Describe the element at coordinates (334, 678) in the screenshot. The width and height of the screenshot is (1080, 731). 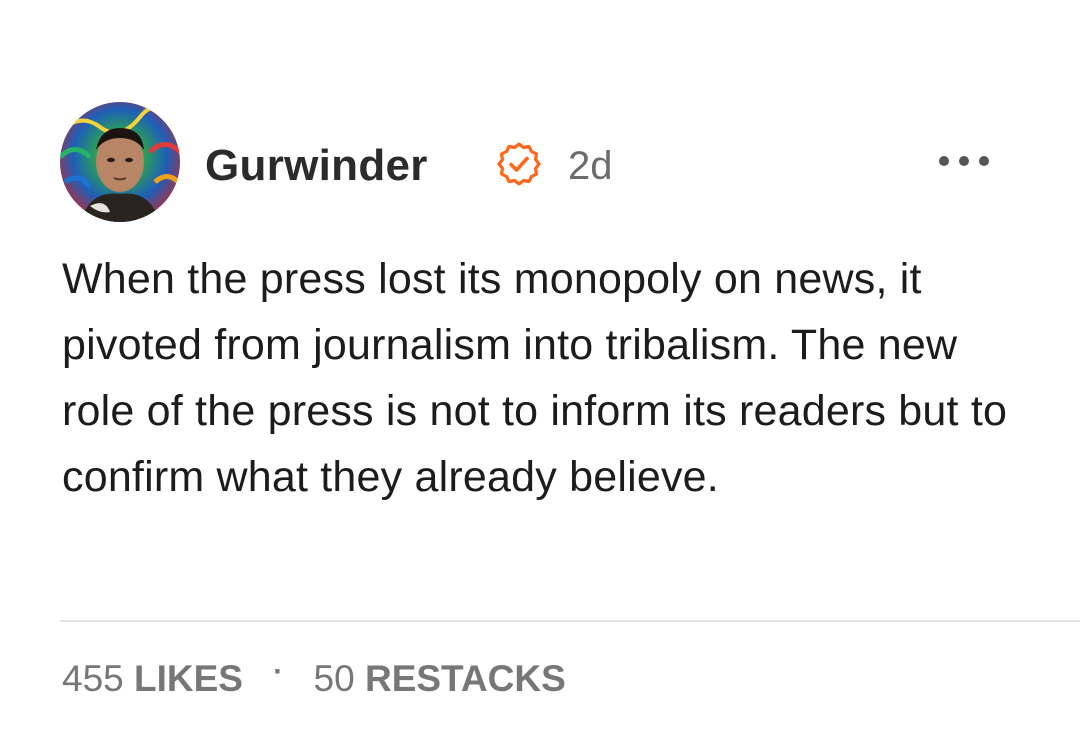
I see `restacks-count: 50` at that location.